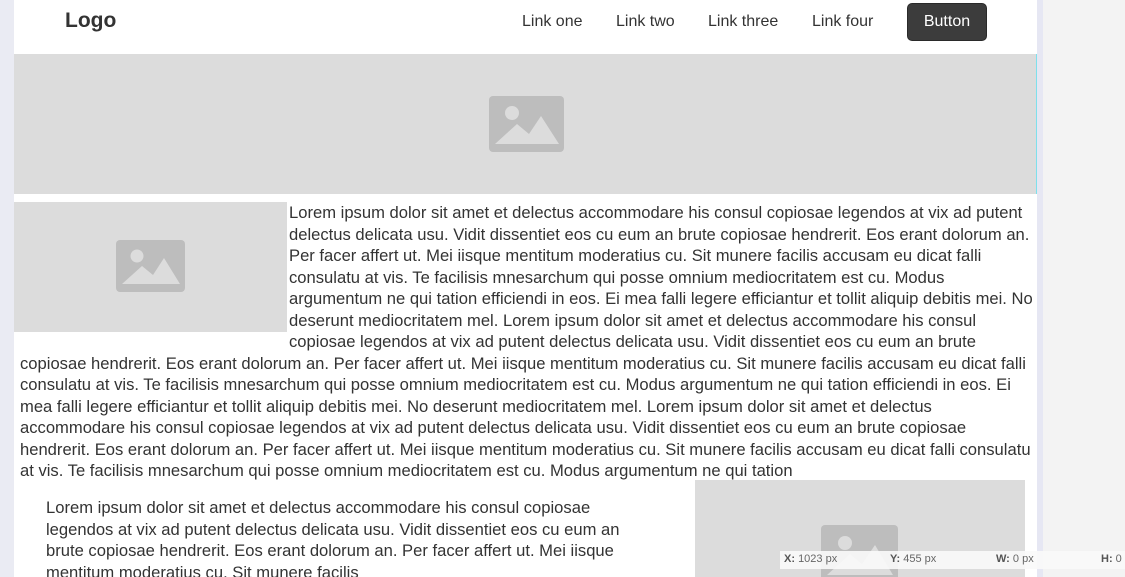  Describe the element at coordinates (842, 22) in the screenshot. I see `nav-link-four: Link four` at that location.